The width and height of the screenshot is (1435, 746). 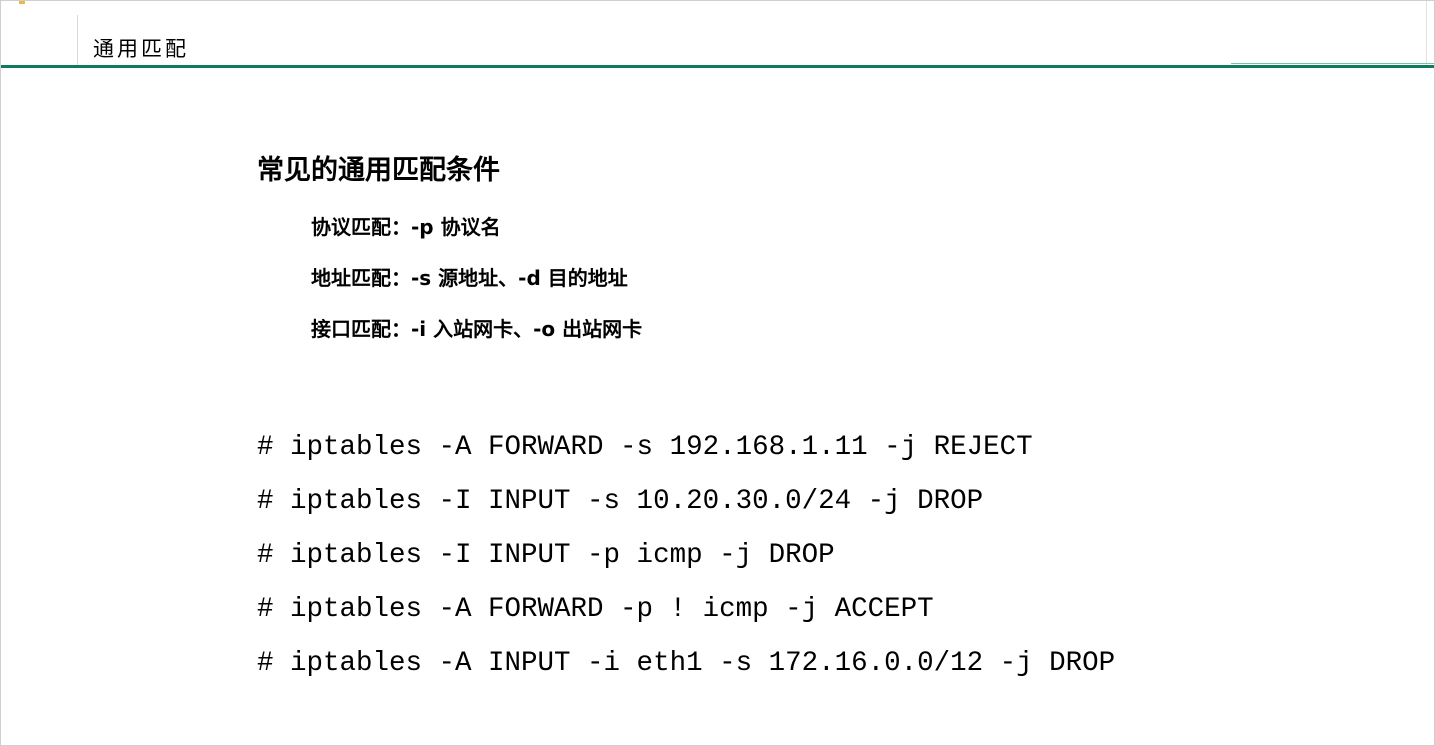 What do you see at coordinates (546, 555) in the screenshot?
I see `command-line: # iptables -I INPUT -p icmp -j DROP` at bounding box center [546, 555].